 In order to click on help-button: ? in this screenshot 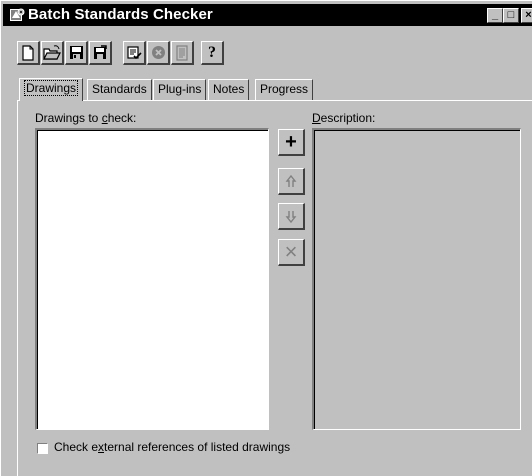, I will do `click(212, 53)`.